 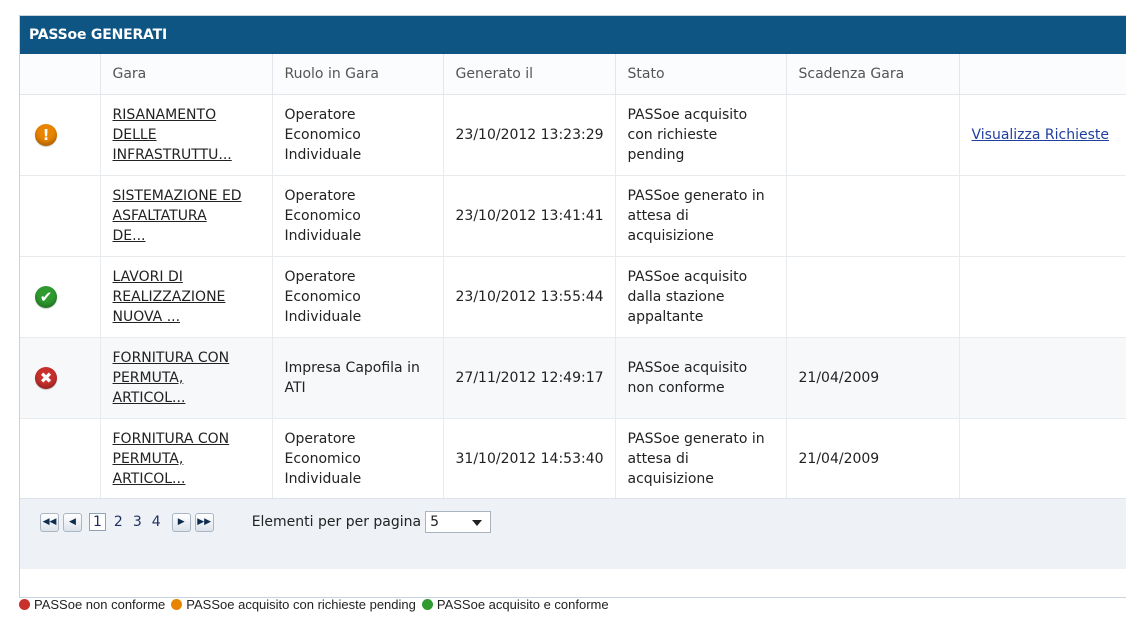 What do you see at coordinates (427, 604) in the screenshot?
I see `check-icon` at bounding box center [427, 604].